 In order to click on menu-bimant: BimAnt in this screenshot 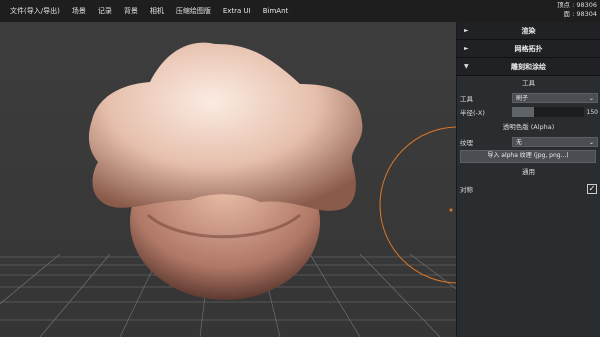, I will do `click(276, 11)`.